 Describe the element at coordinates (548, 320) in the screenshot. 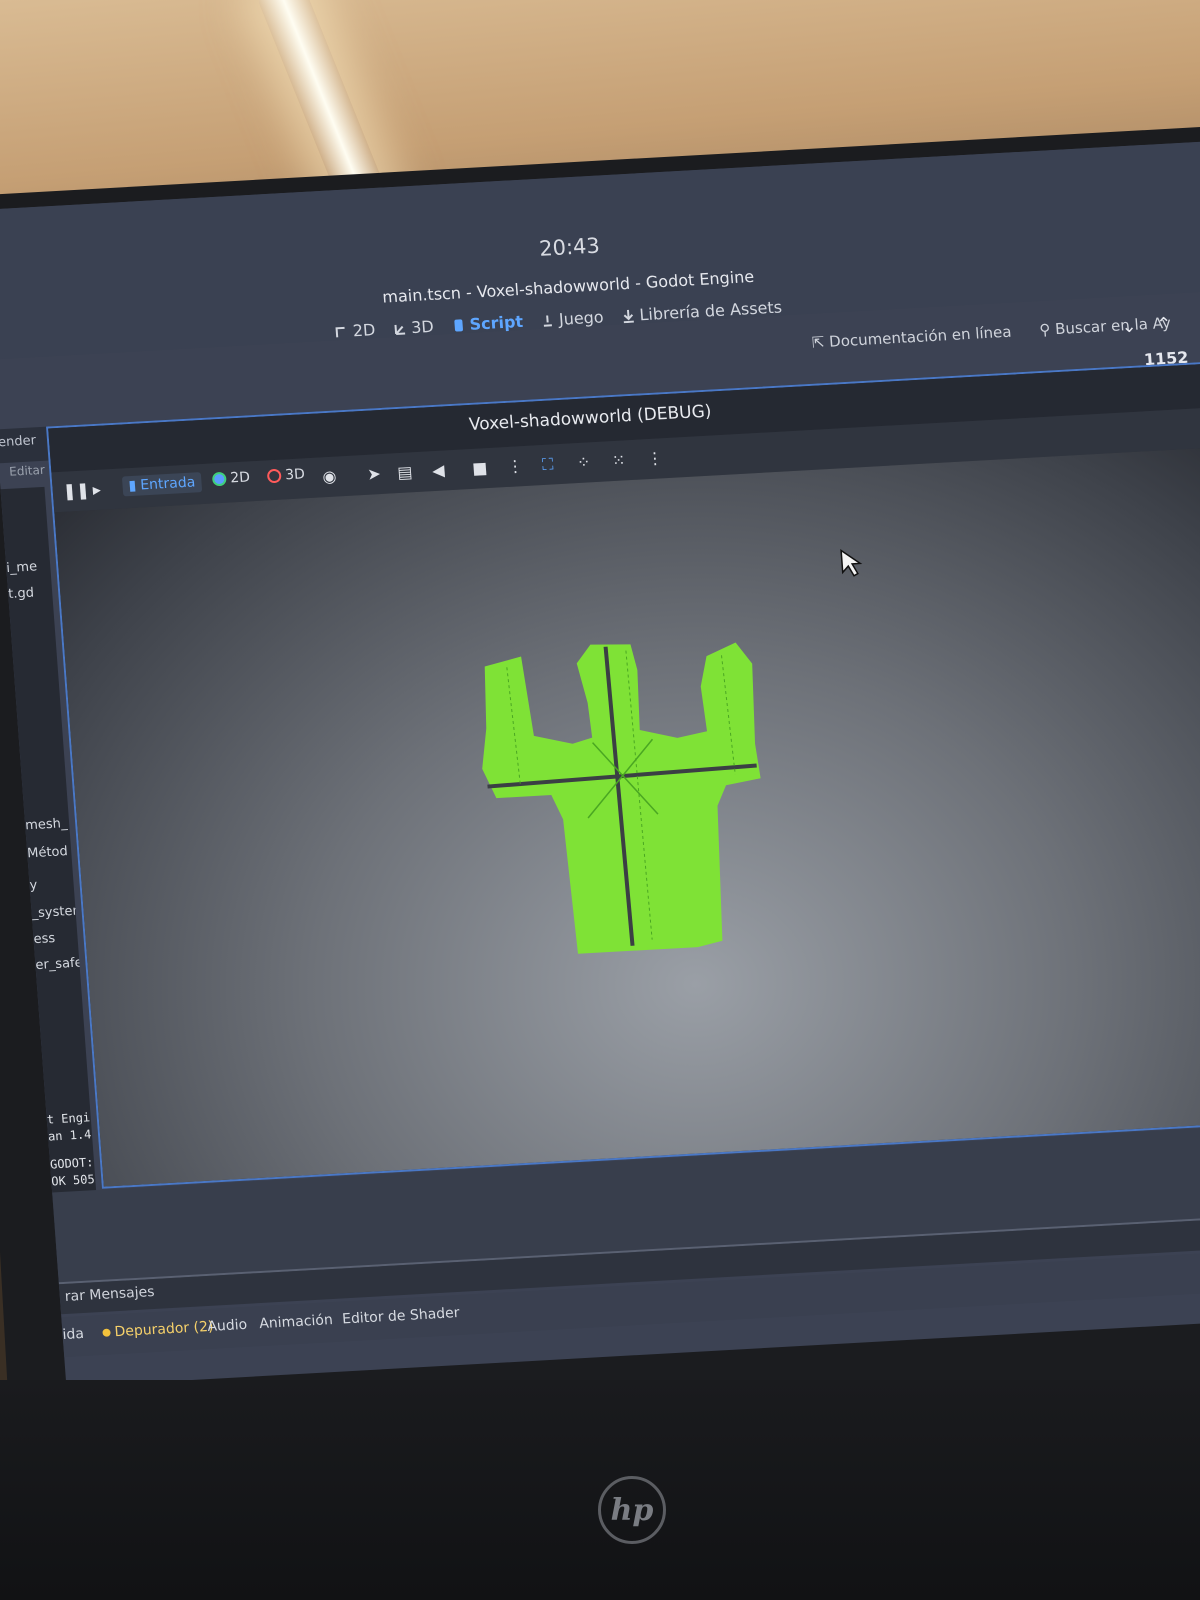

I see `game-icon` at that location.